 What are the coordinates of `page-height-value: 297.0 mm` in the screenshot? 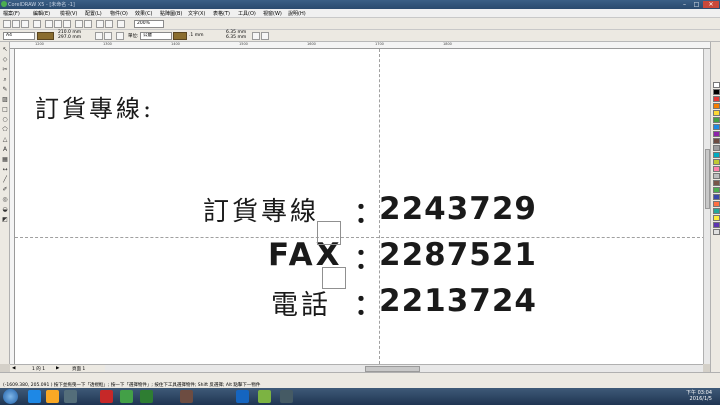 It's located at (69, 37).